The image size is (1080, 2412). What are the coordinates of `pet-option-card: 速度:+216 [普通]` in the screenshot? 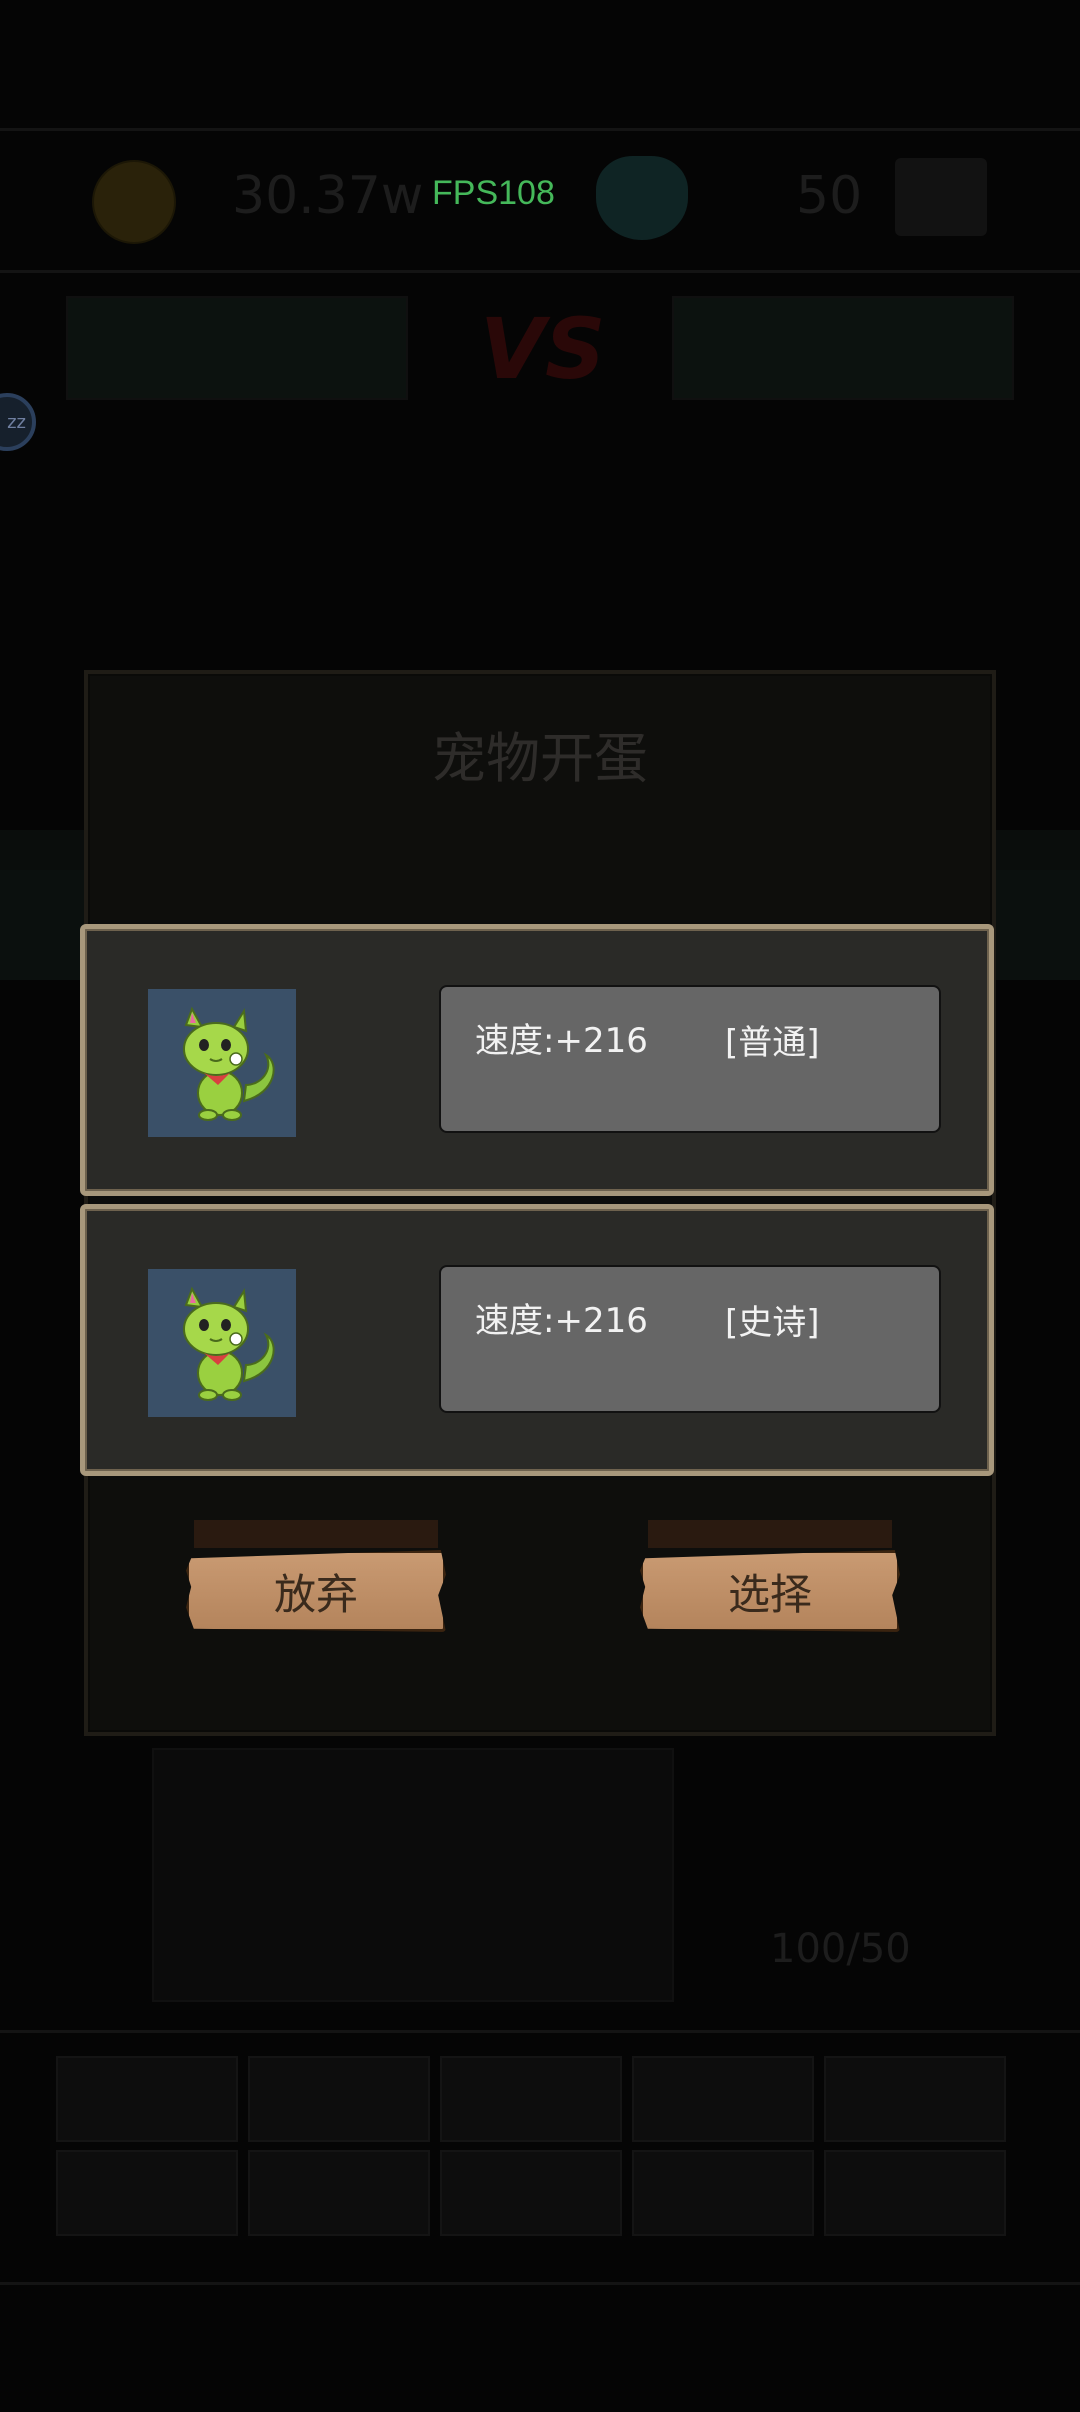 It's located at (537, 1060).